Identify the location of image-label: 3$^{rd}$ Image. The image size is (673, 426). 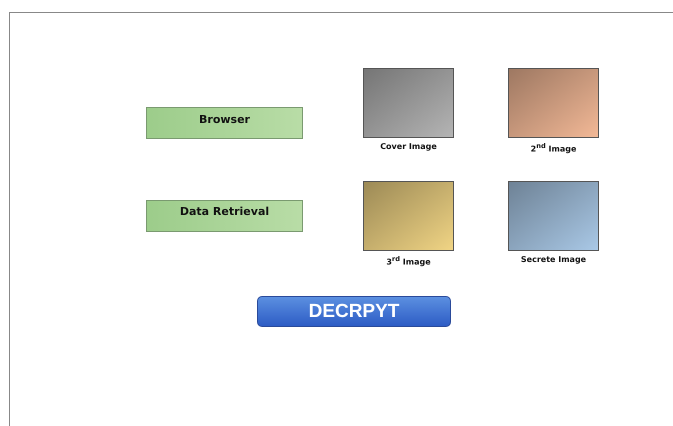
(408, 260).